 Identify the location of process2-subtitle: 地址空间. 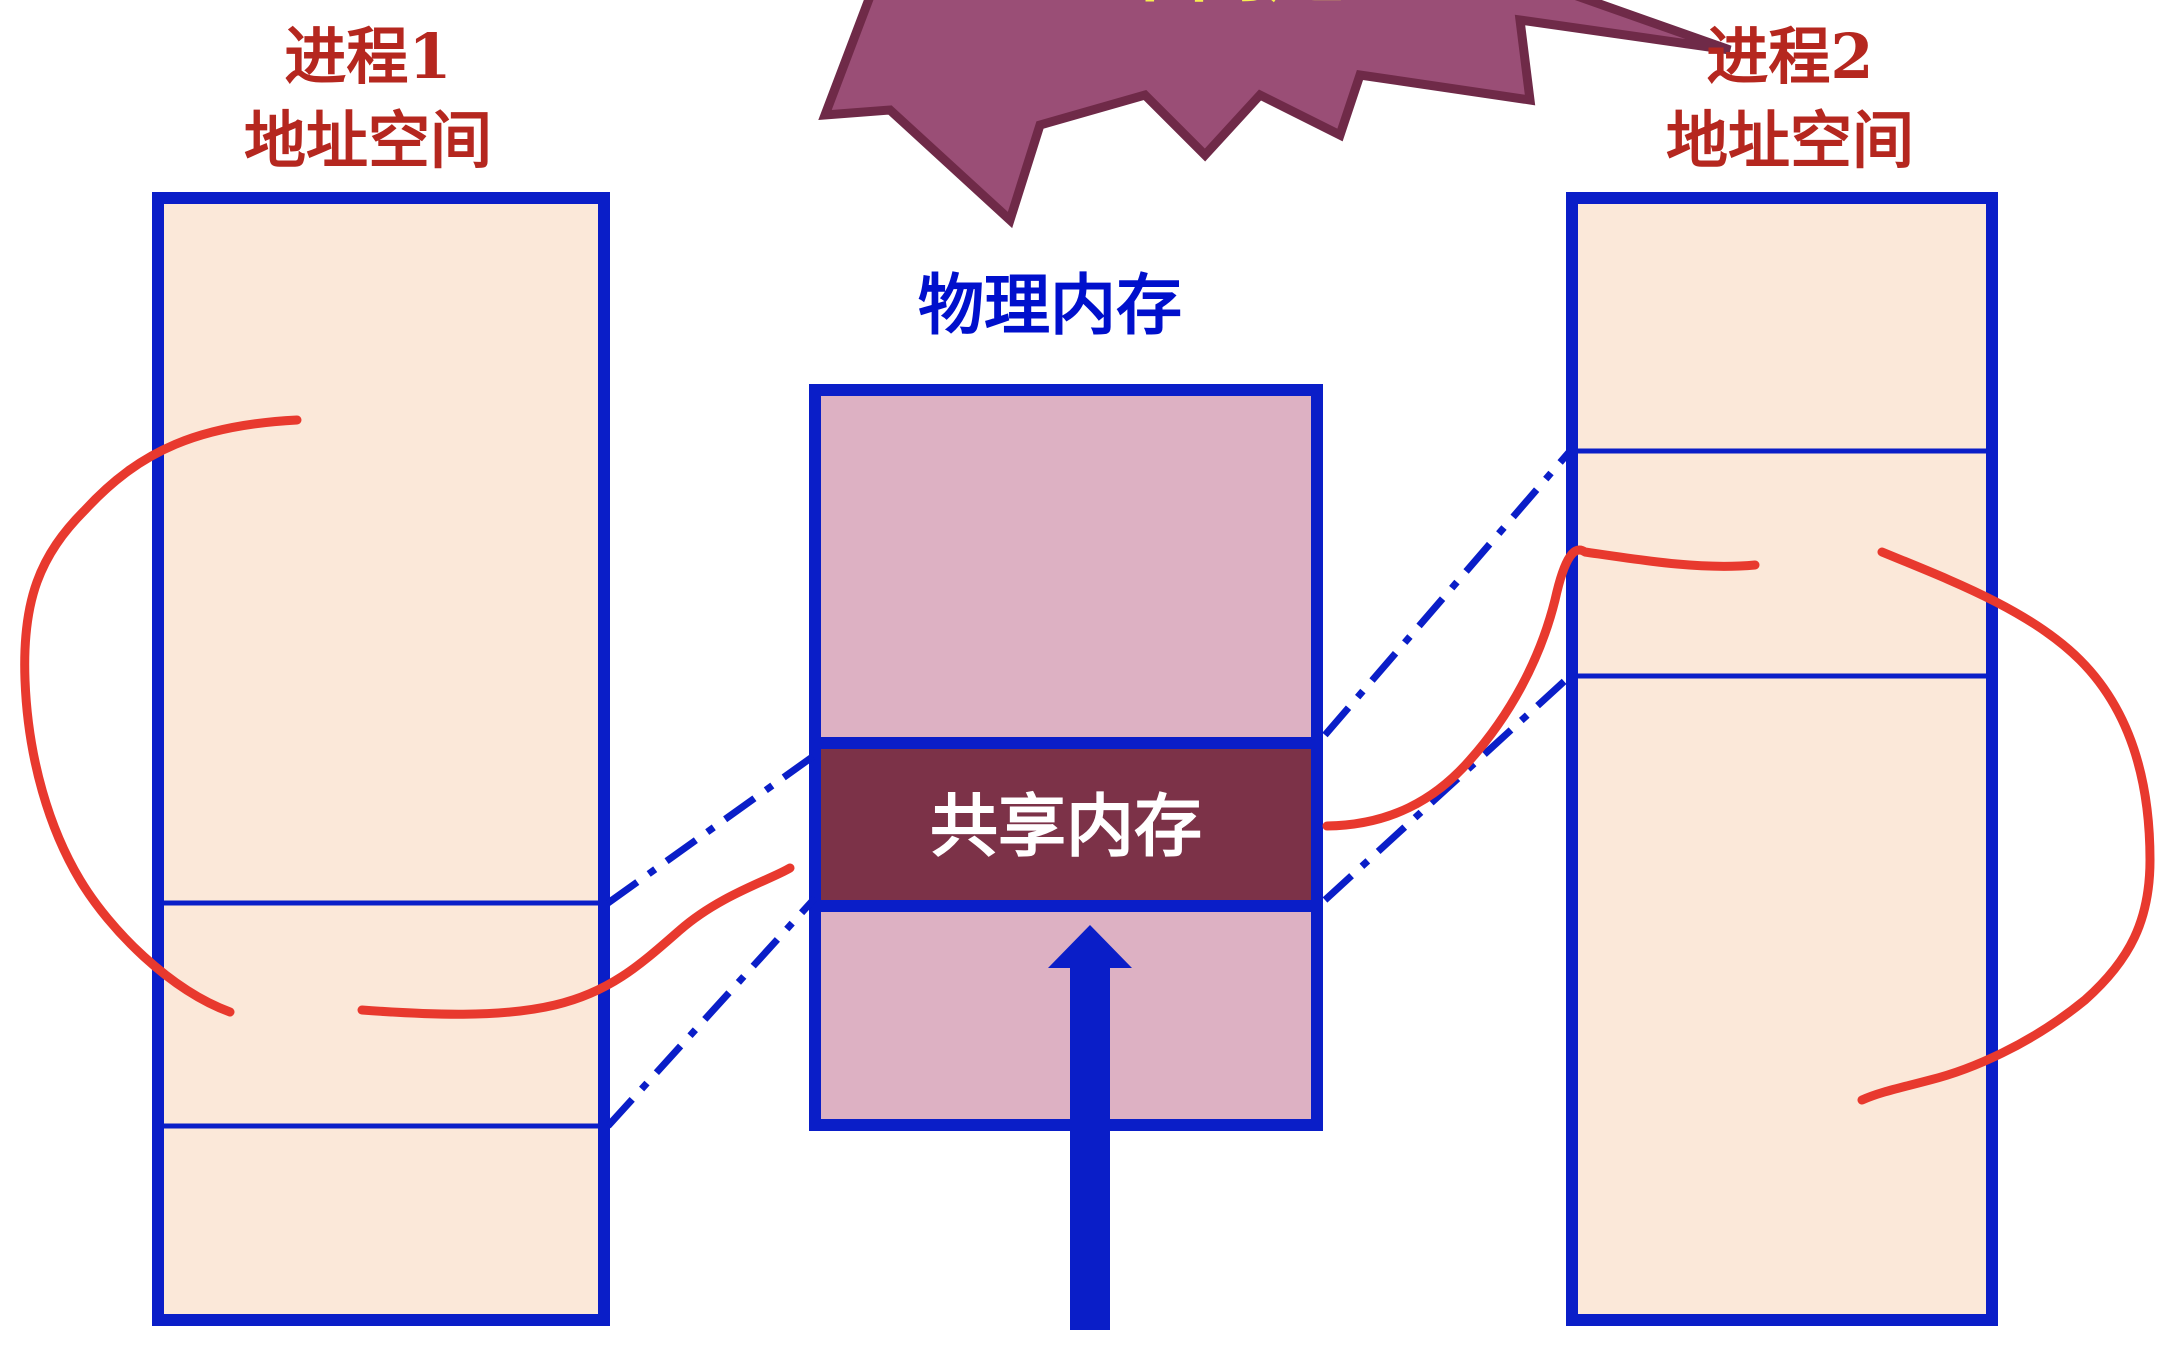
(1790, 140).